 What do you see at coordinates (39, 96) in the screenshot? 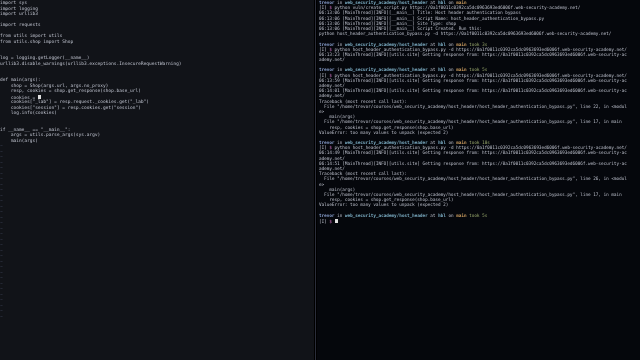
I see `text-cursor` at bounding box center [39, 96].